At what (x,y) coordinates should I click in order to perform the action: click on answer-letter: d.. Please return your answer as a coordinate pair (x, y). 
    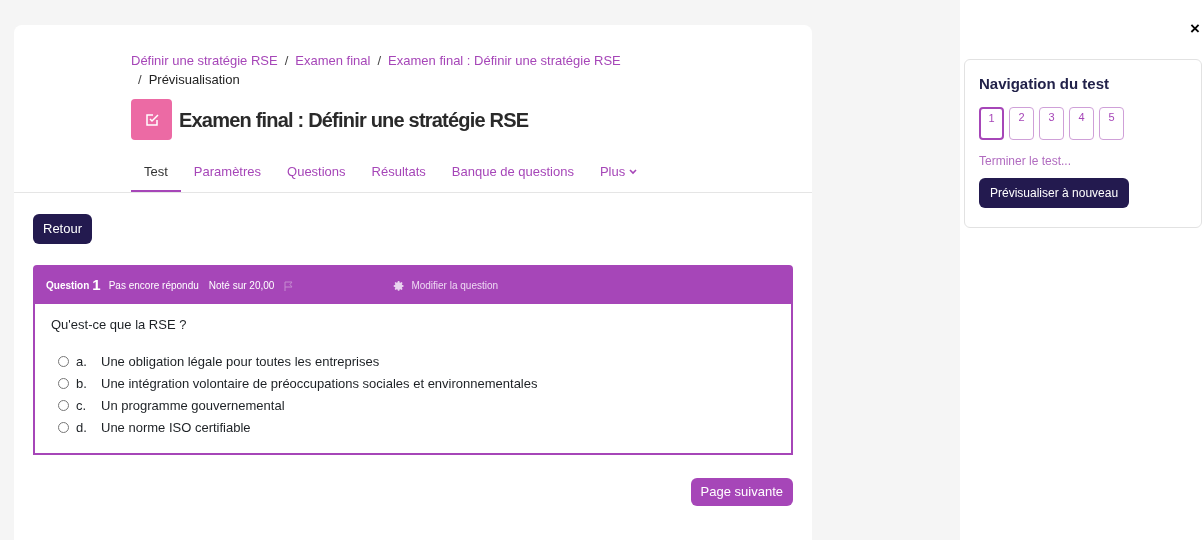
    Looking at the image, I should click on (82, 427).